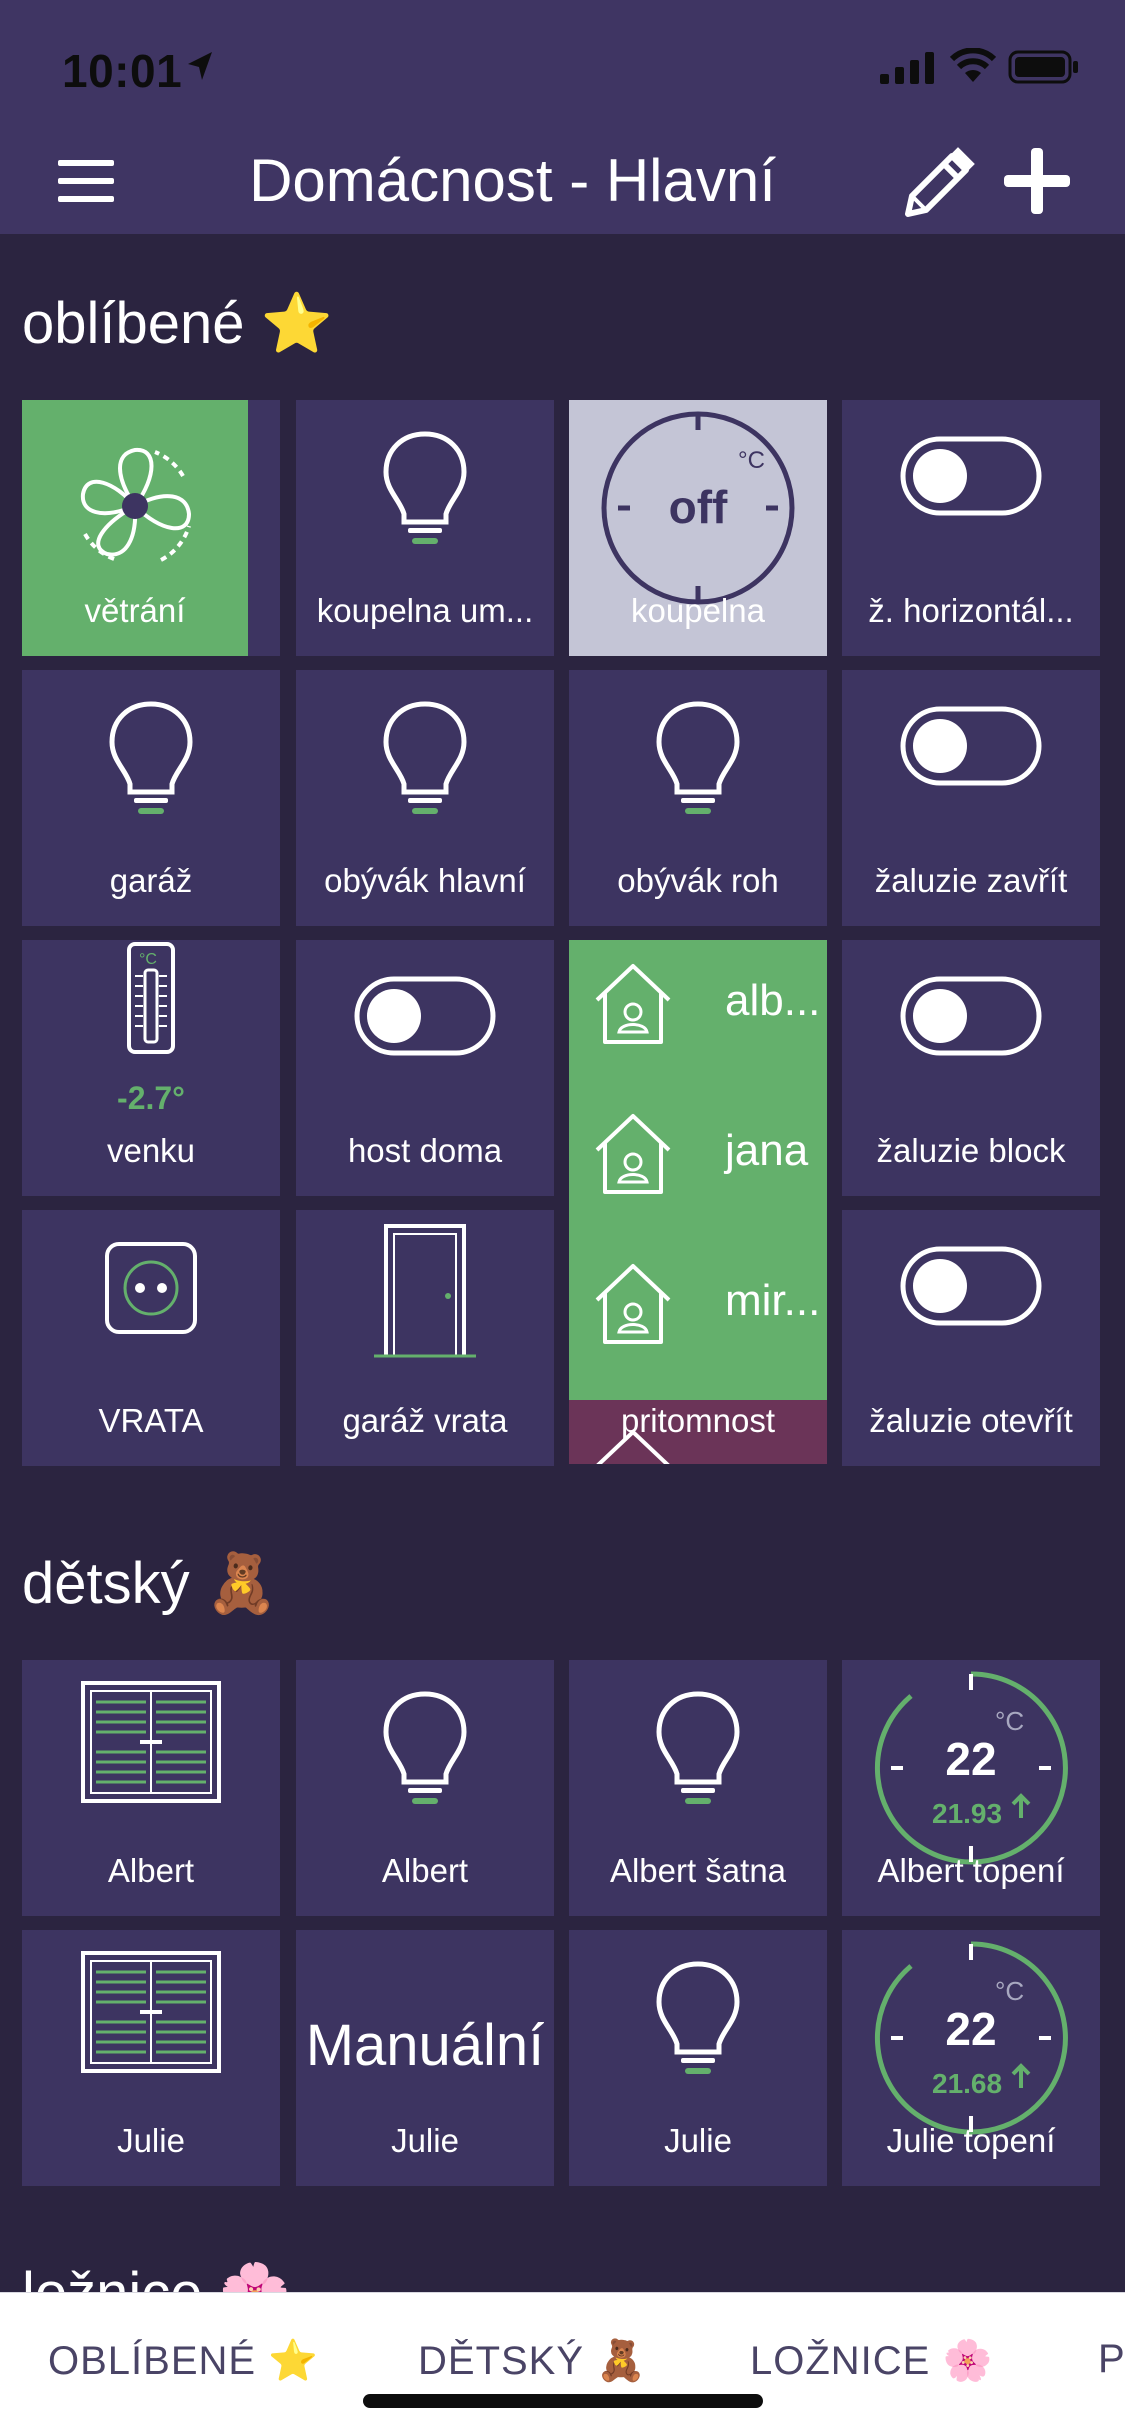 The width and height of the screenshot is (1125, 2436). I want to click on tile-albert-heating: °C 22 21.93 Albert topení, so click(971, 1788).